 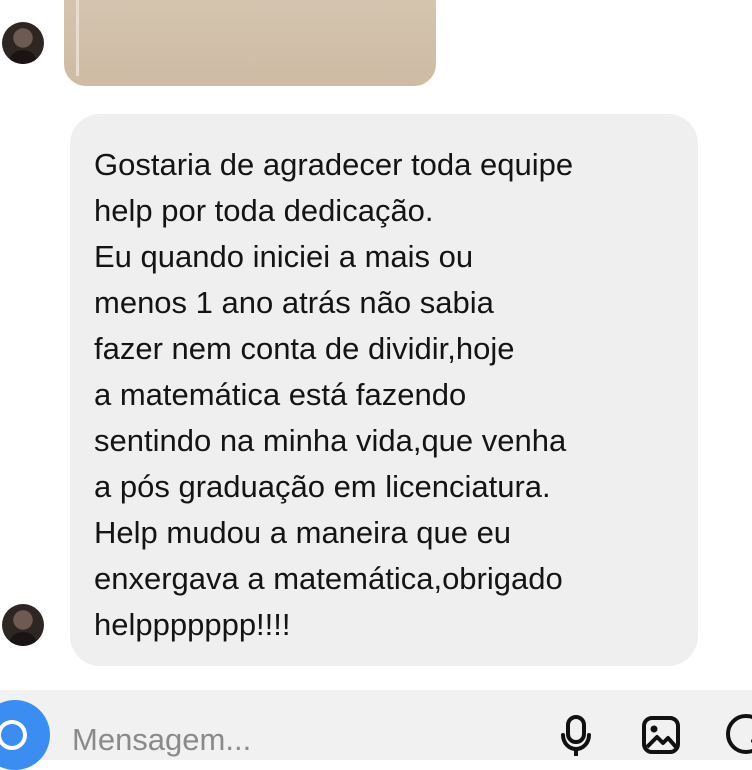 I want to click on message-line: sentindo na minha vida,que venha, so click(x=330, y=440).